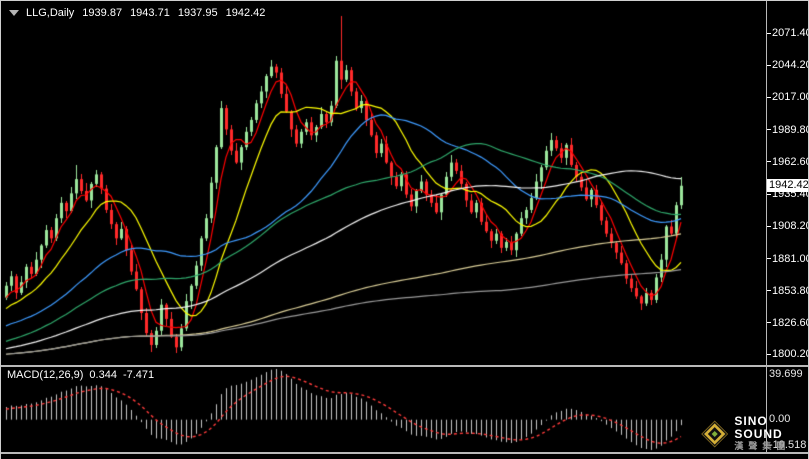  What do you see at coordinates (790, 258) in the screenshot?
I see `price-axis-label: 1881.00` at bounding box center [790, 258].